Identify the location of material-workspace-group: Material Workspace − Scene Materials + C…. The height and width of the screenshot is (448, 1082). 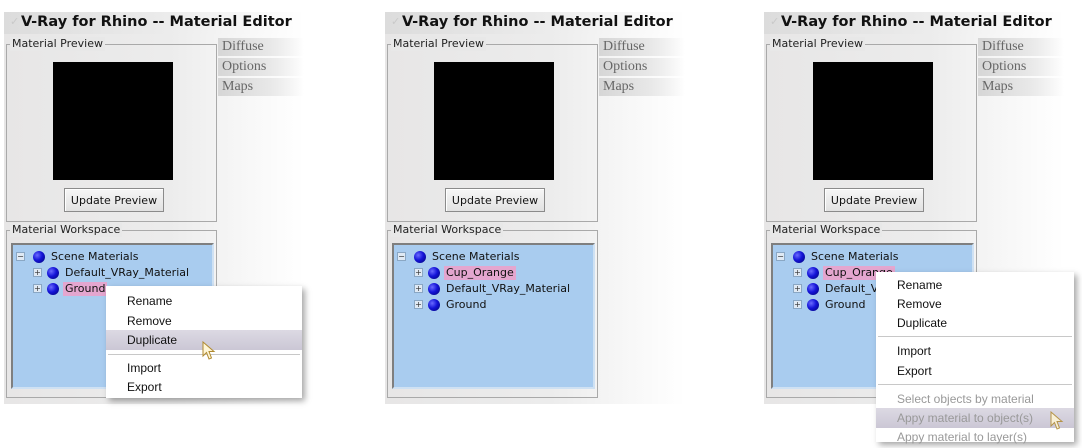
(492, 310).